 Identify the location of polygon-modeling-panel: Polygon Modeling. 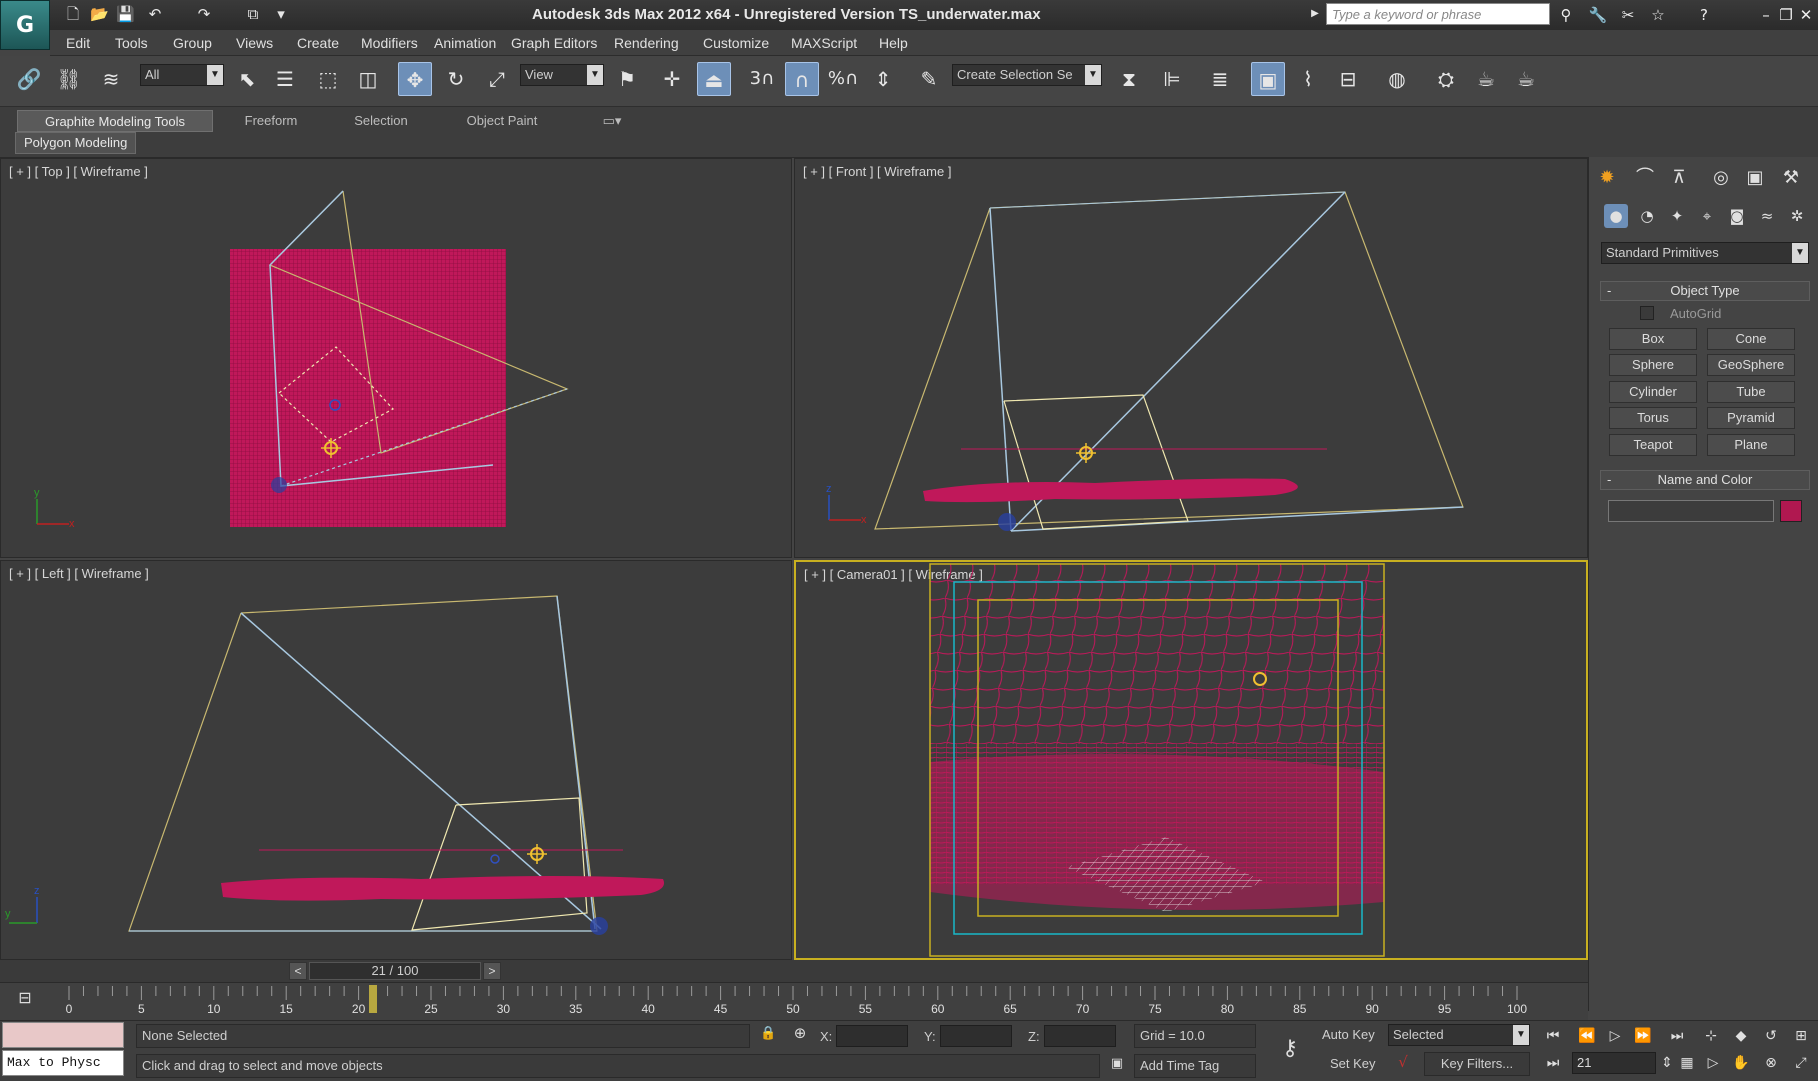
(76, 143).